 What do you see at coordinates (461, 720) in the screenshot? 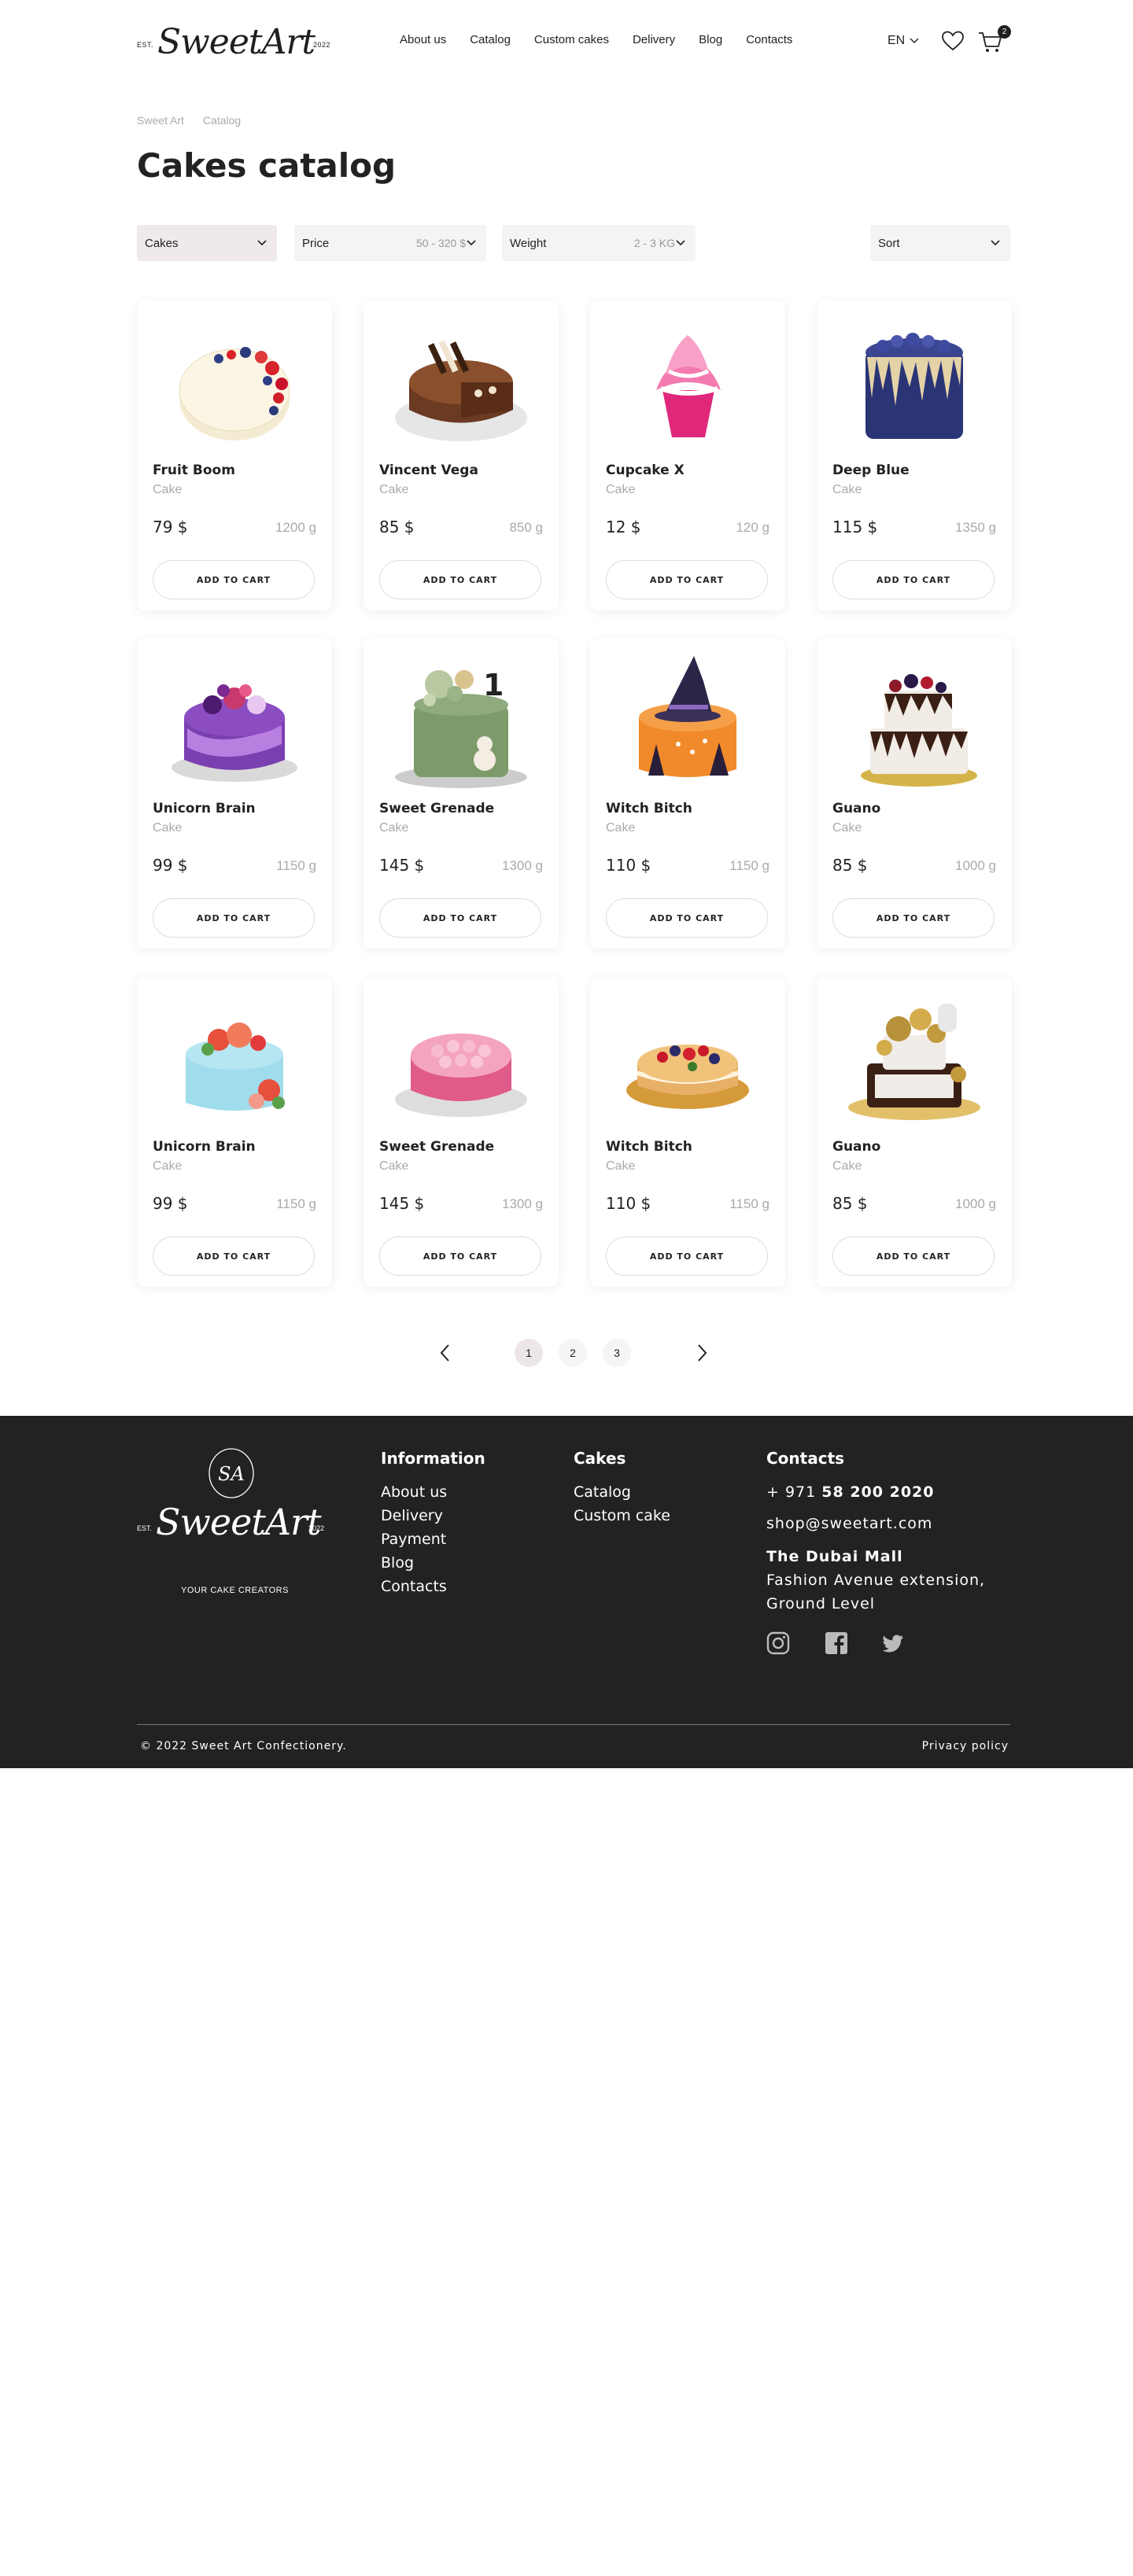
I see `product-image: 1` at bounding box center [461, 720].